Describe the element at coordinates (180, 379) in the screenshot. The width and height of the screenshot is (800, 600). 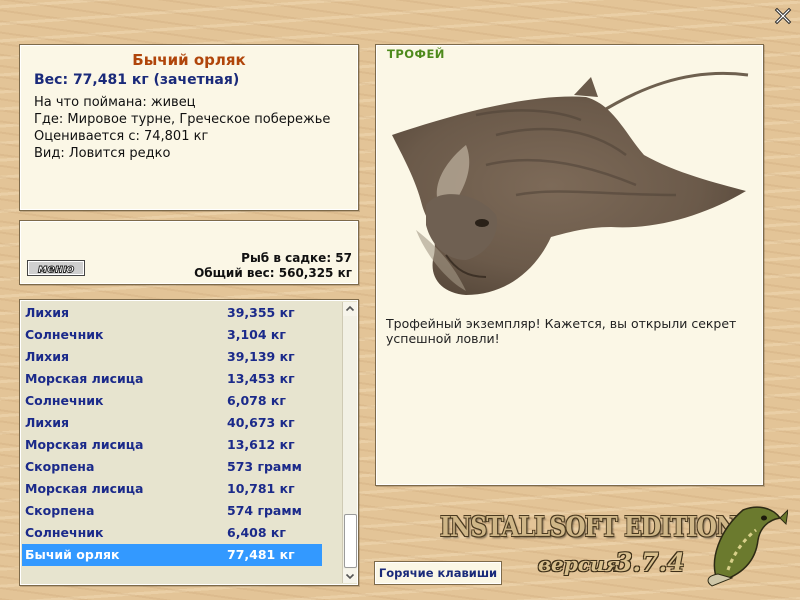
I see `list-item: Морская лисица 13,453 кг` at that location.